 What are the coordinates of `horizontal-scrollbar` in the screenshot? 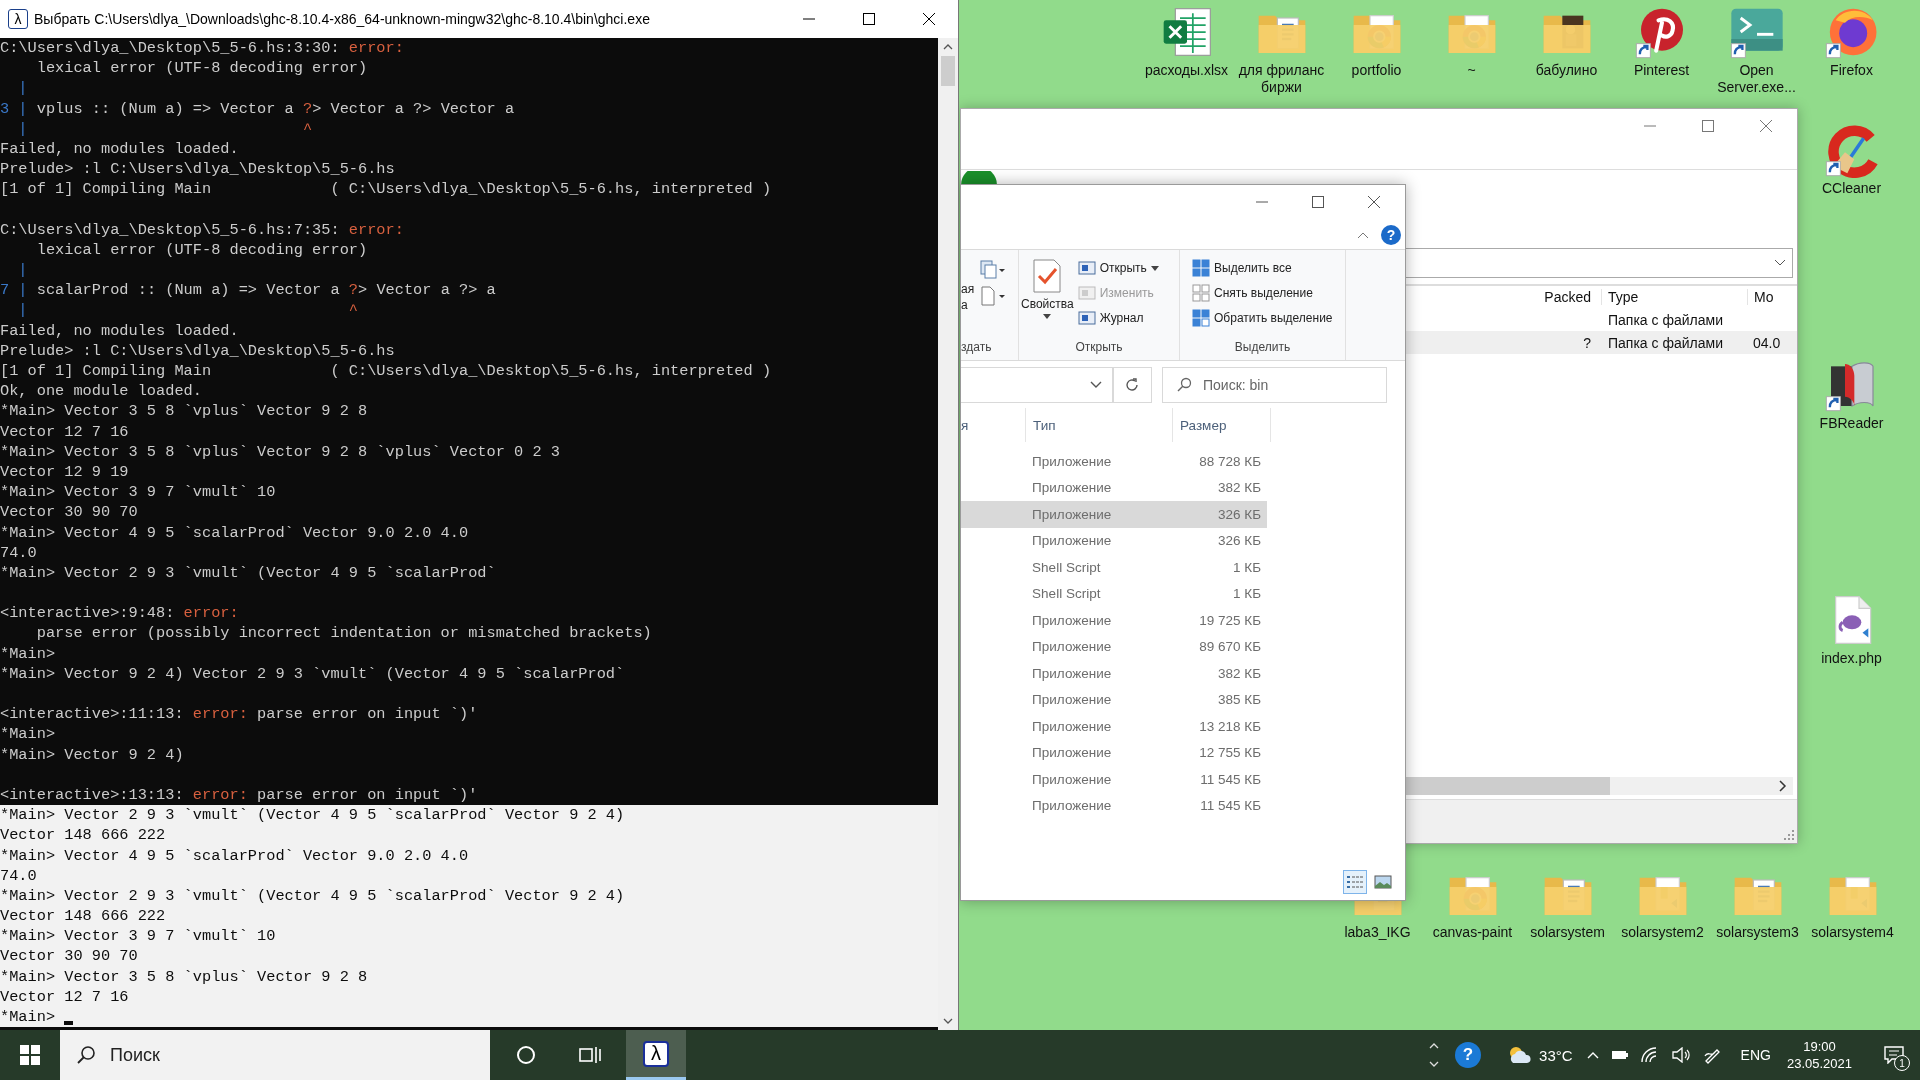 It's located at (1599, 786).